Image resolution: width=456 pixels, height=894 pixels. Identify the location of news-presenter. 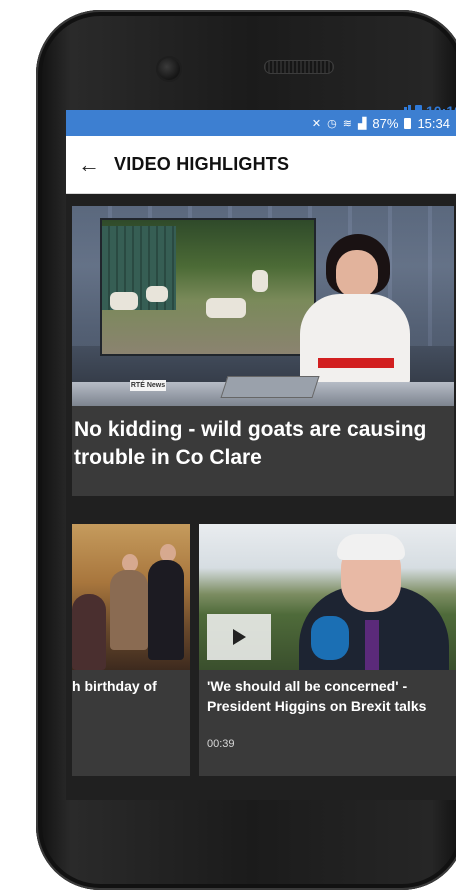
(355, 340).